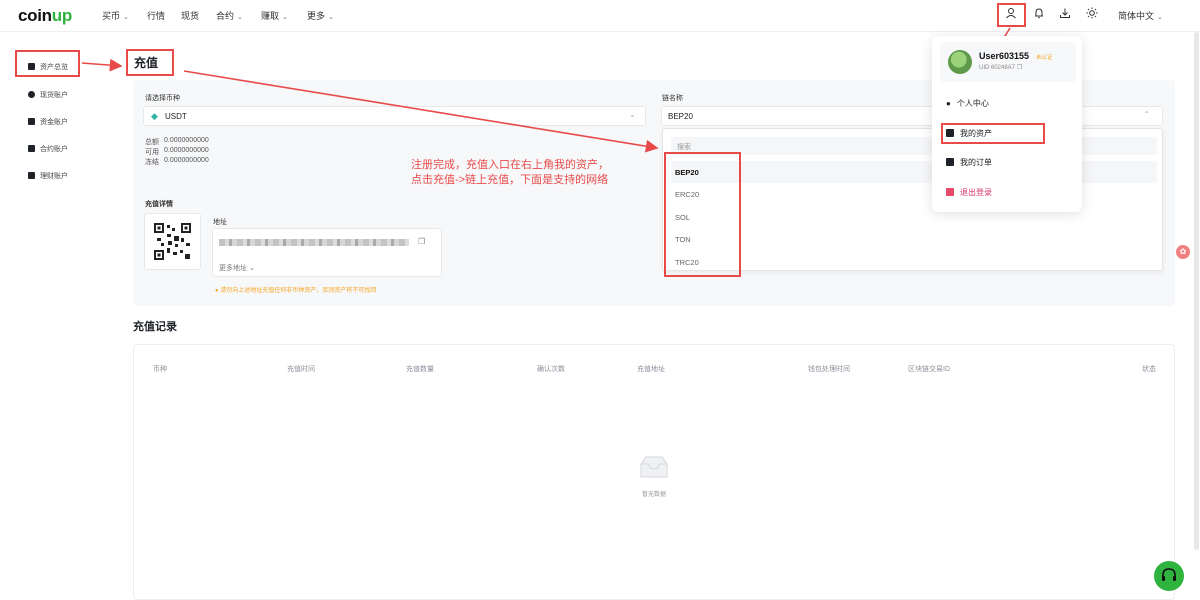  What do you see at coordinates (950, 162) in the screenshot?
I see `orders-icon` at bounding box center [950, 162].